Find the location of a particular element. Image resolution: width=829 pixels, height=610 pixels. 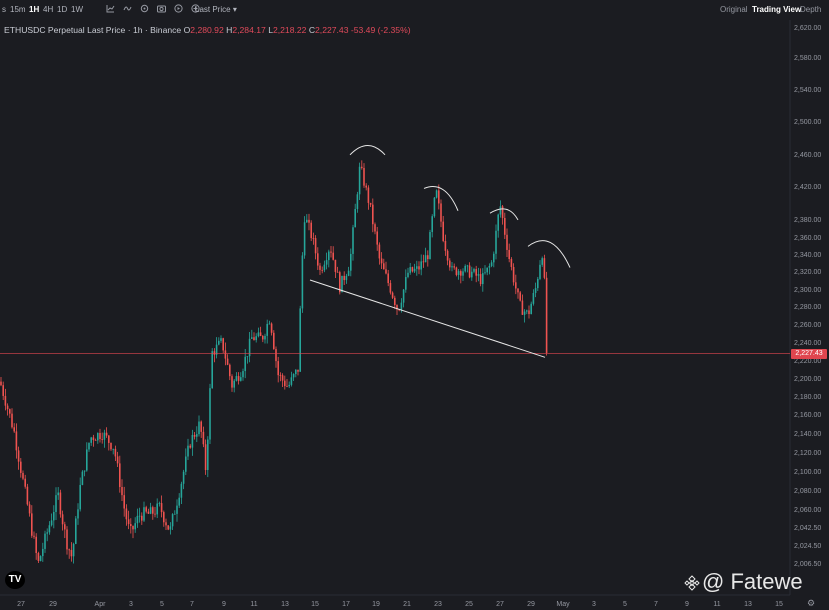

chart-type-icon is located at coordinates (110, 8).